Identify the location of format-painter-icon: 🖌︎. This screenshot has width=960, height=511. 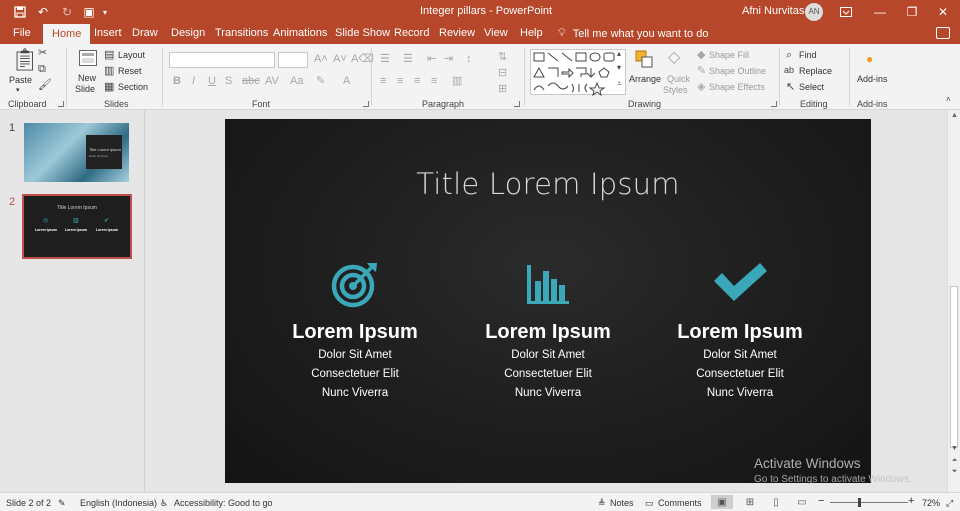
(45, 85).